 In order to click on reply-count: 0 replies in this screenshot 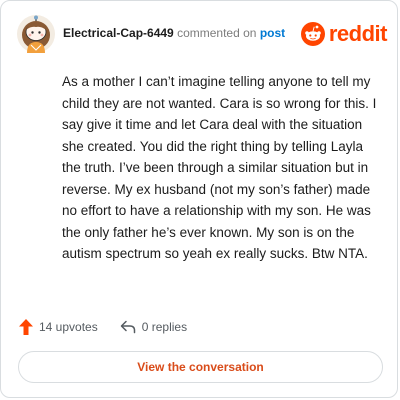, I will do `click(164, 327)`.